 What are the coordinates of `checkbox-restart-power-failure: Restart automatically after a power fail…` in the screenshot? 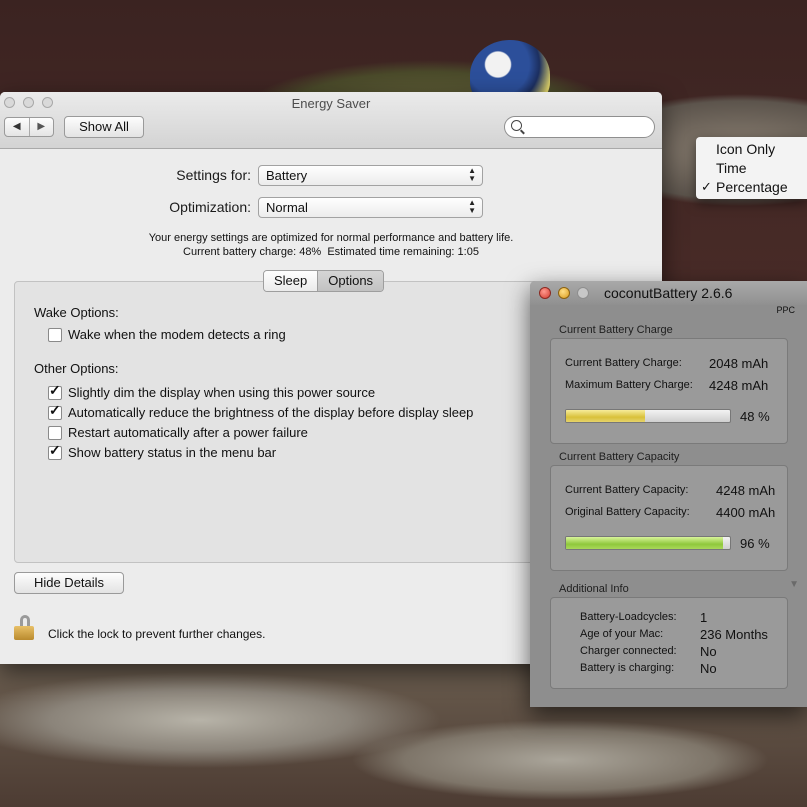 It's located at (178, 432).